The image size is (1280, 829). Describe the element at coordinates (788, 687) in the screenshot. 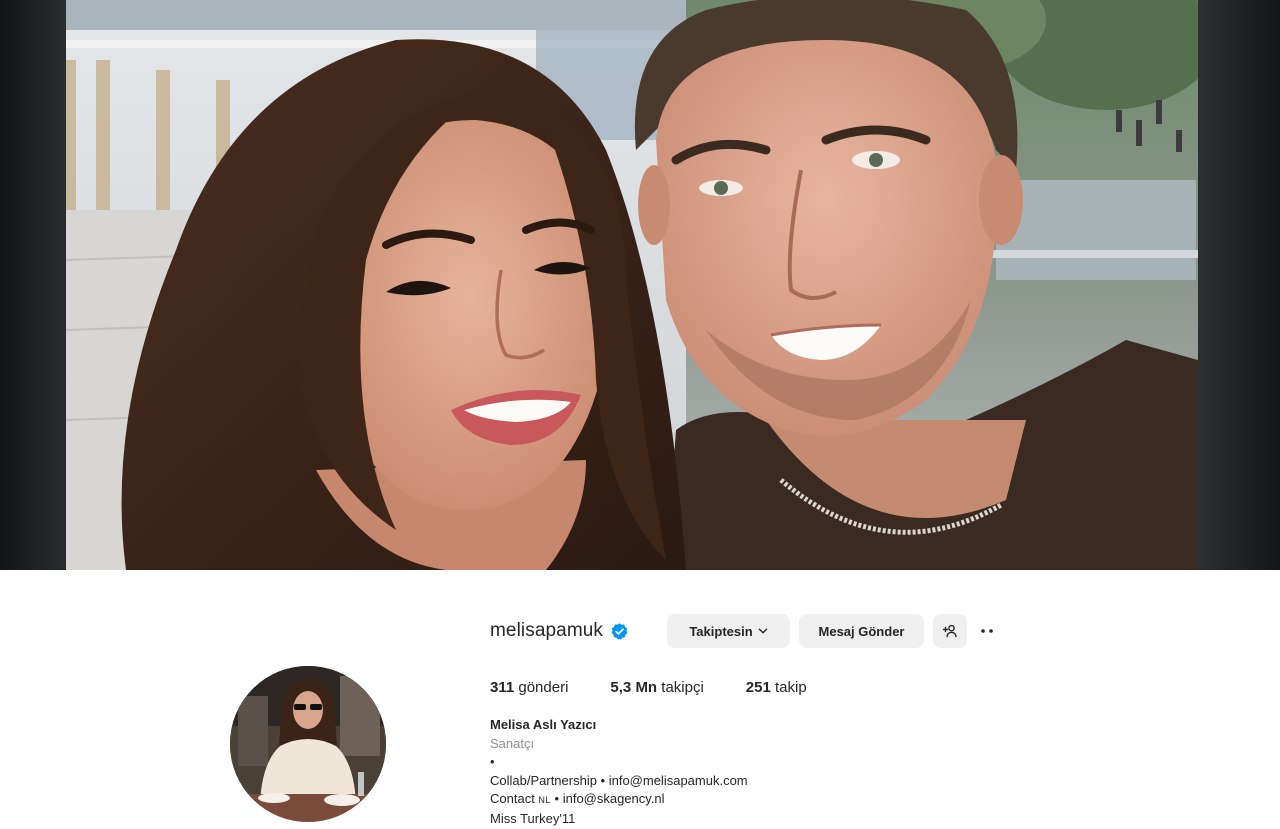

I see `following-label: takip` at that location.